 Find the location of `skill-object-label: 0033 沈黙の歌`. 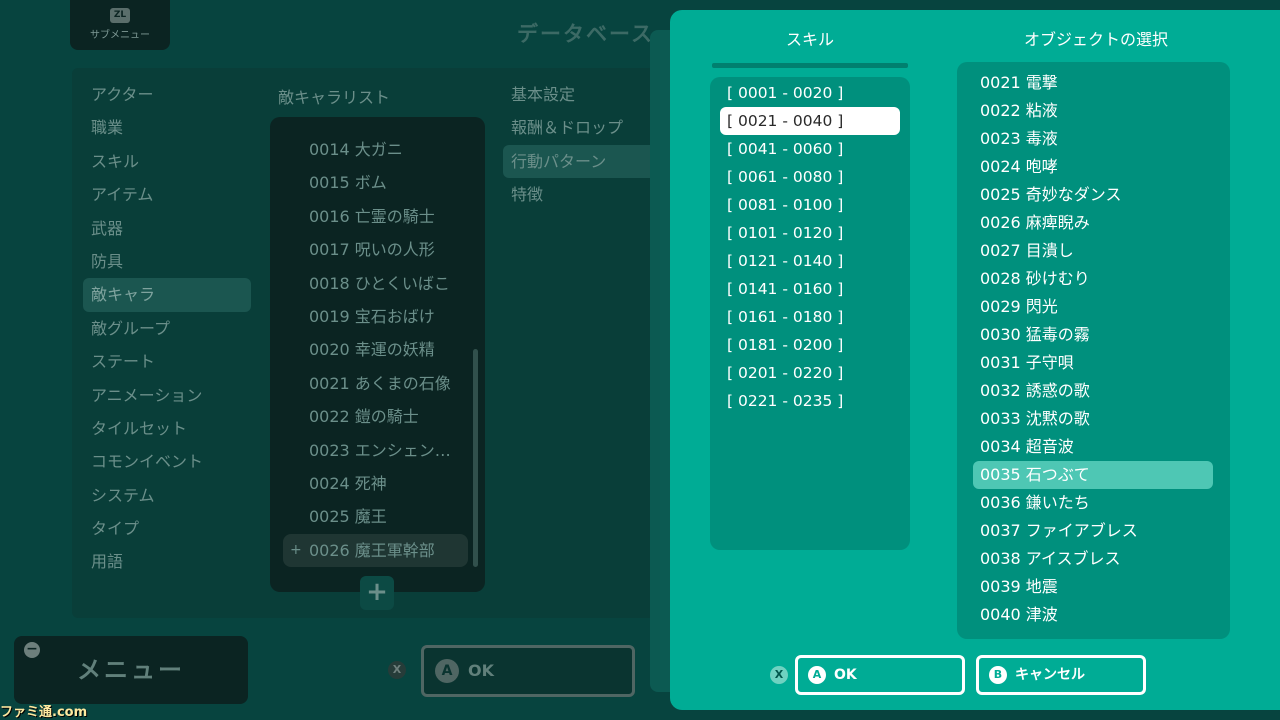

skill-object-label: 0033 沈黙の歌 is located at coordinates (1035, 418).